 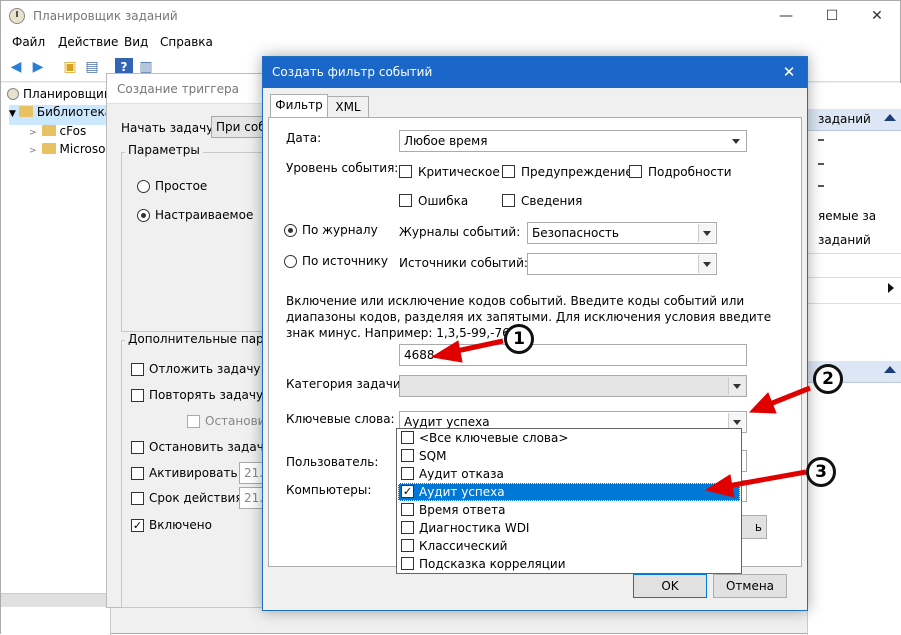 I want to click on annotation-badge-3: 3, so click(x=821, y=472).